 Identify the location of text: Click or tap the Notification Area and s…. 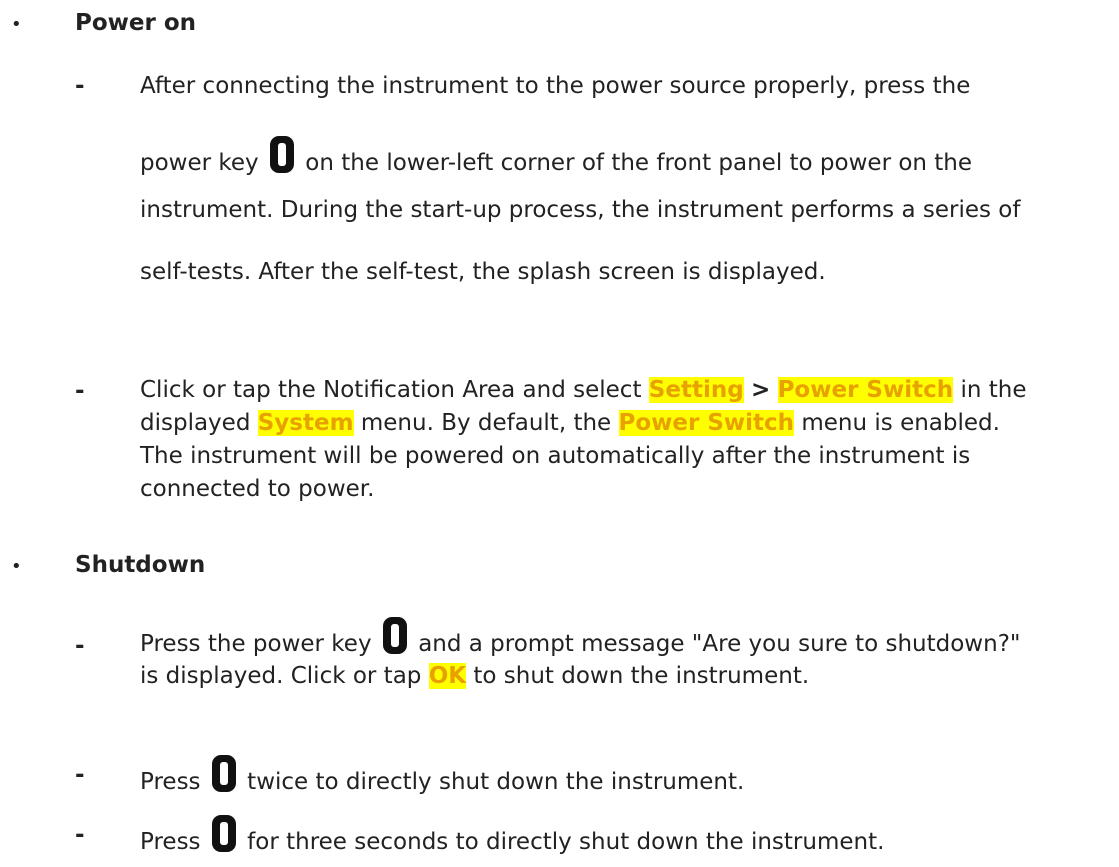
(391, 390).